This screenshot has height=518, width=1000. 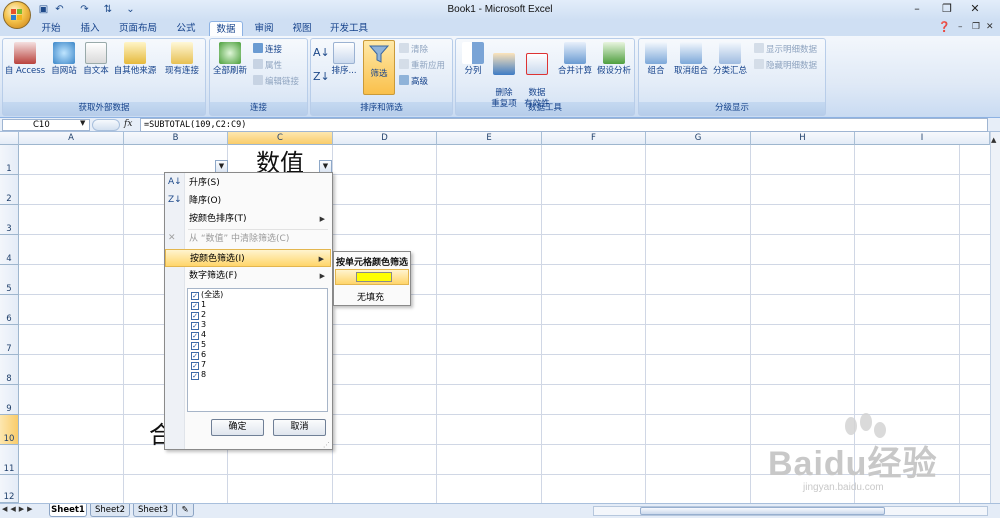 I want to click on menu-sort-descending: 降序(O), so click(x=248, y=201).